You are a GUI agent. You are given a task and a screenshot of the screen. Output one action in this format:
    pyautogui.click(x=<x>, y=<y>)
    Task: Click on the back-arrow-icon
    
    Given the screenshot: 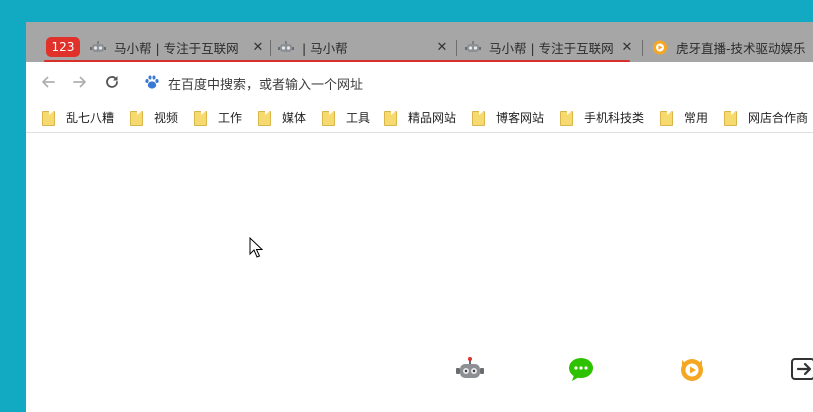 What is the action you would take?
    pyautogui.click(x=48, y=82)
    